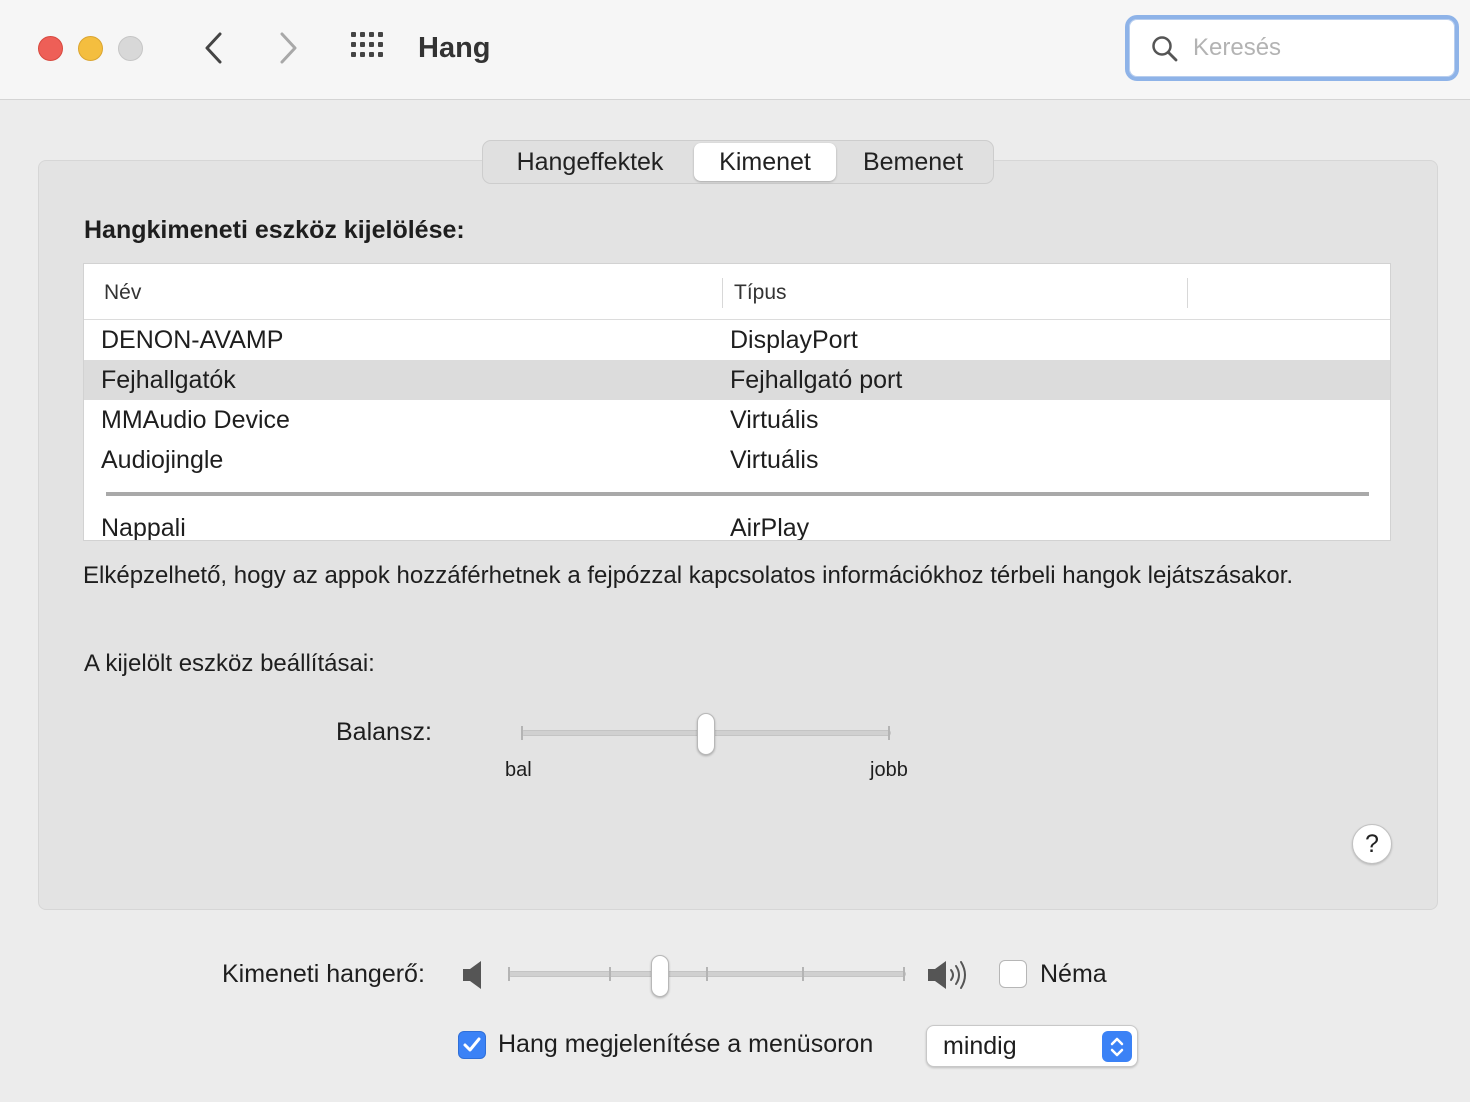 The height and width of the screenshot is (1102, 1470). I want to click on device-type: DisplayPort, so click(794, 340).